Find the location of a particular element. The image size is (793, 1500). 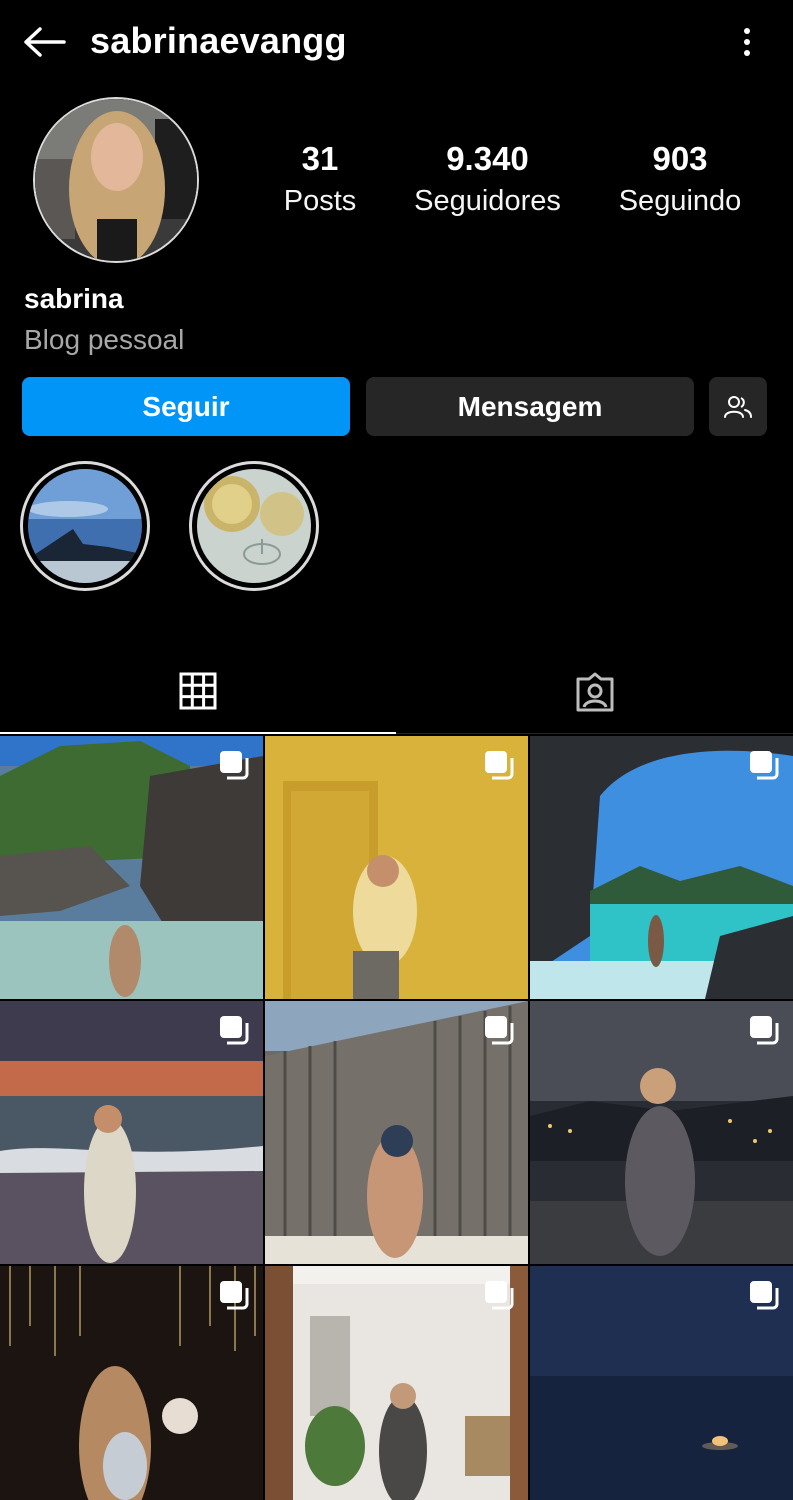

back-button is located at coordinates (44, 42).